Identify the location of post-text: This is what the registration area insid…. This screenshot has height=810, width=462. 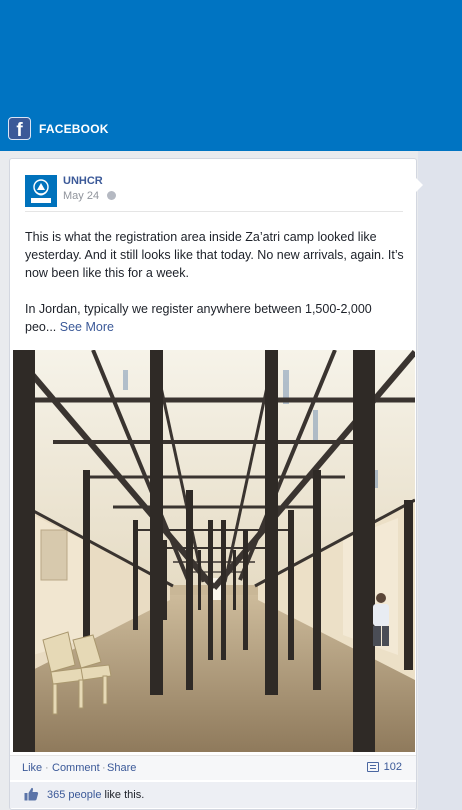
(215, 282).